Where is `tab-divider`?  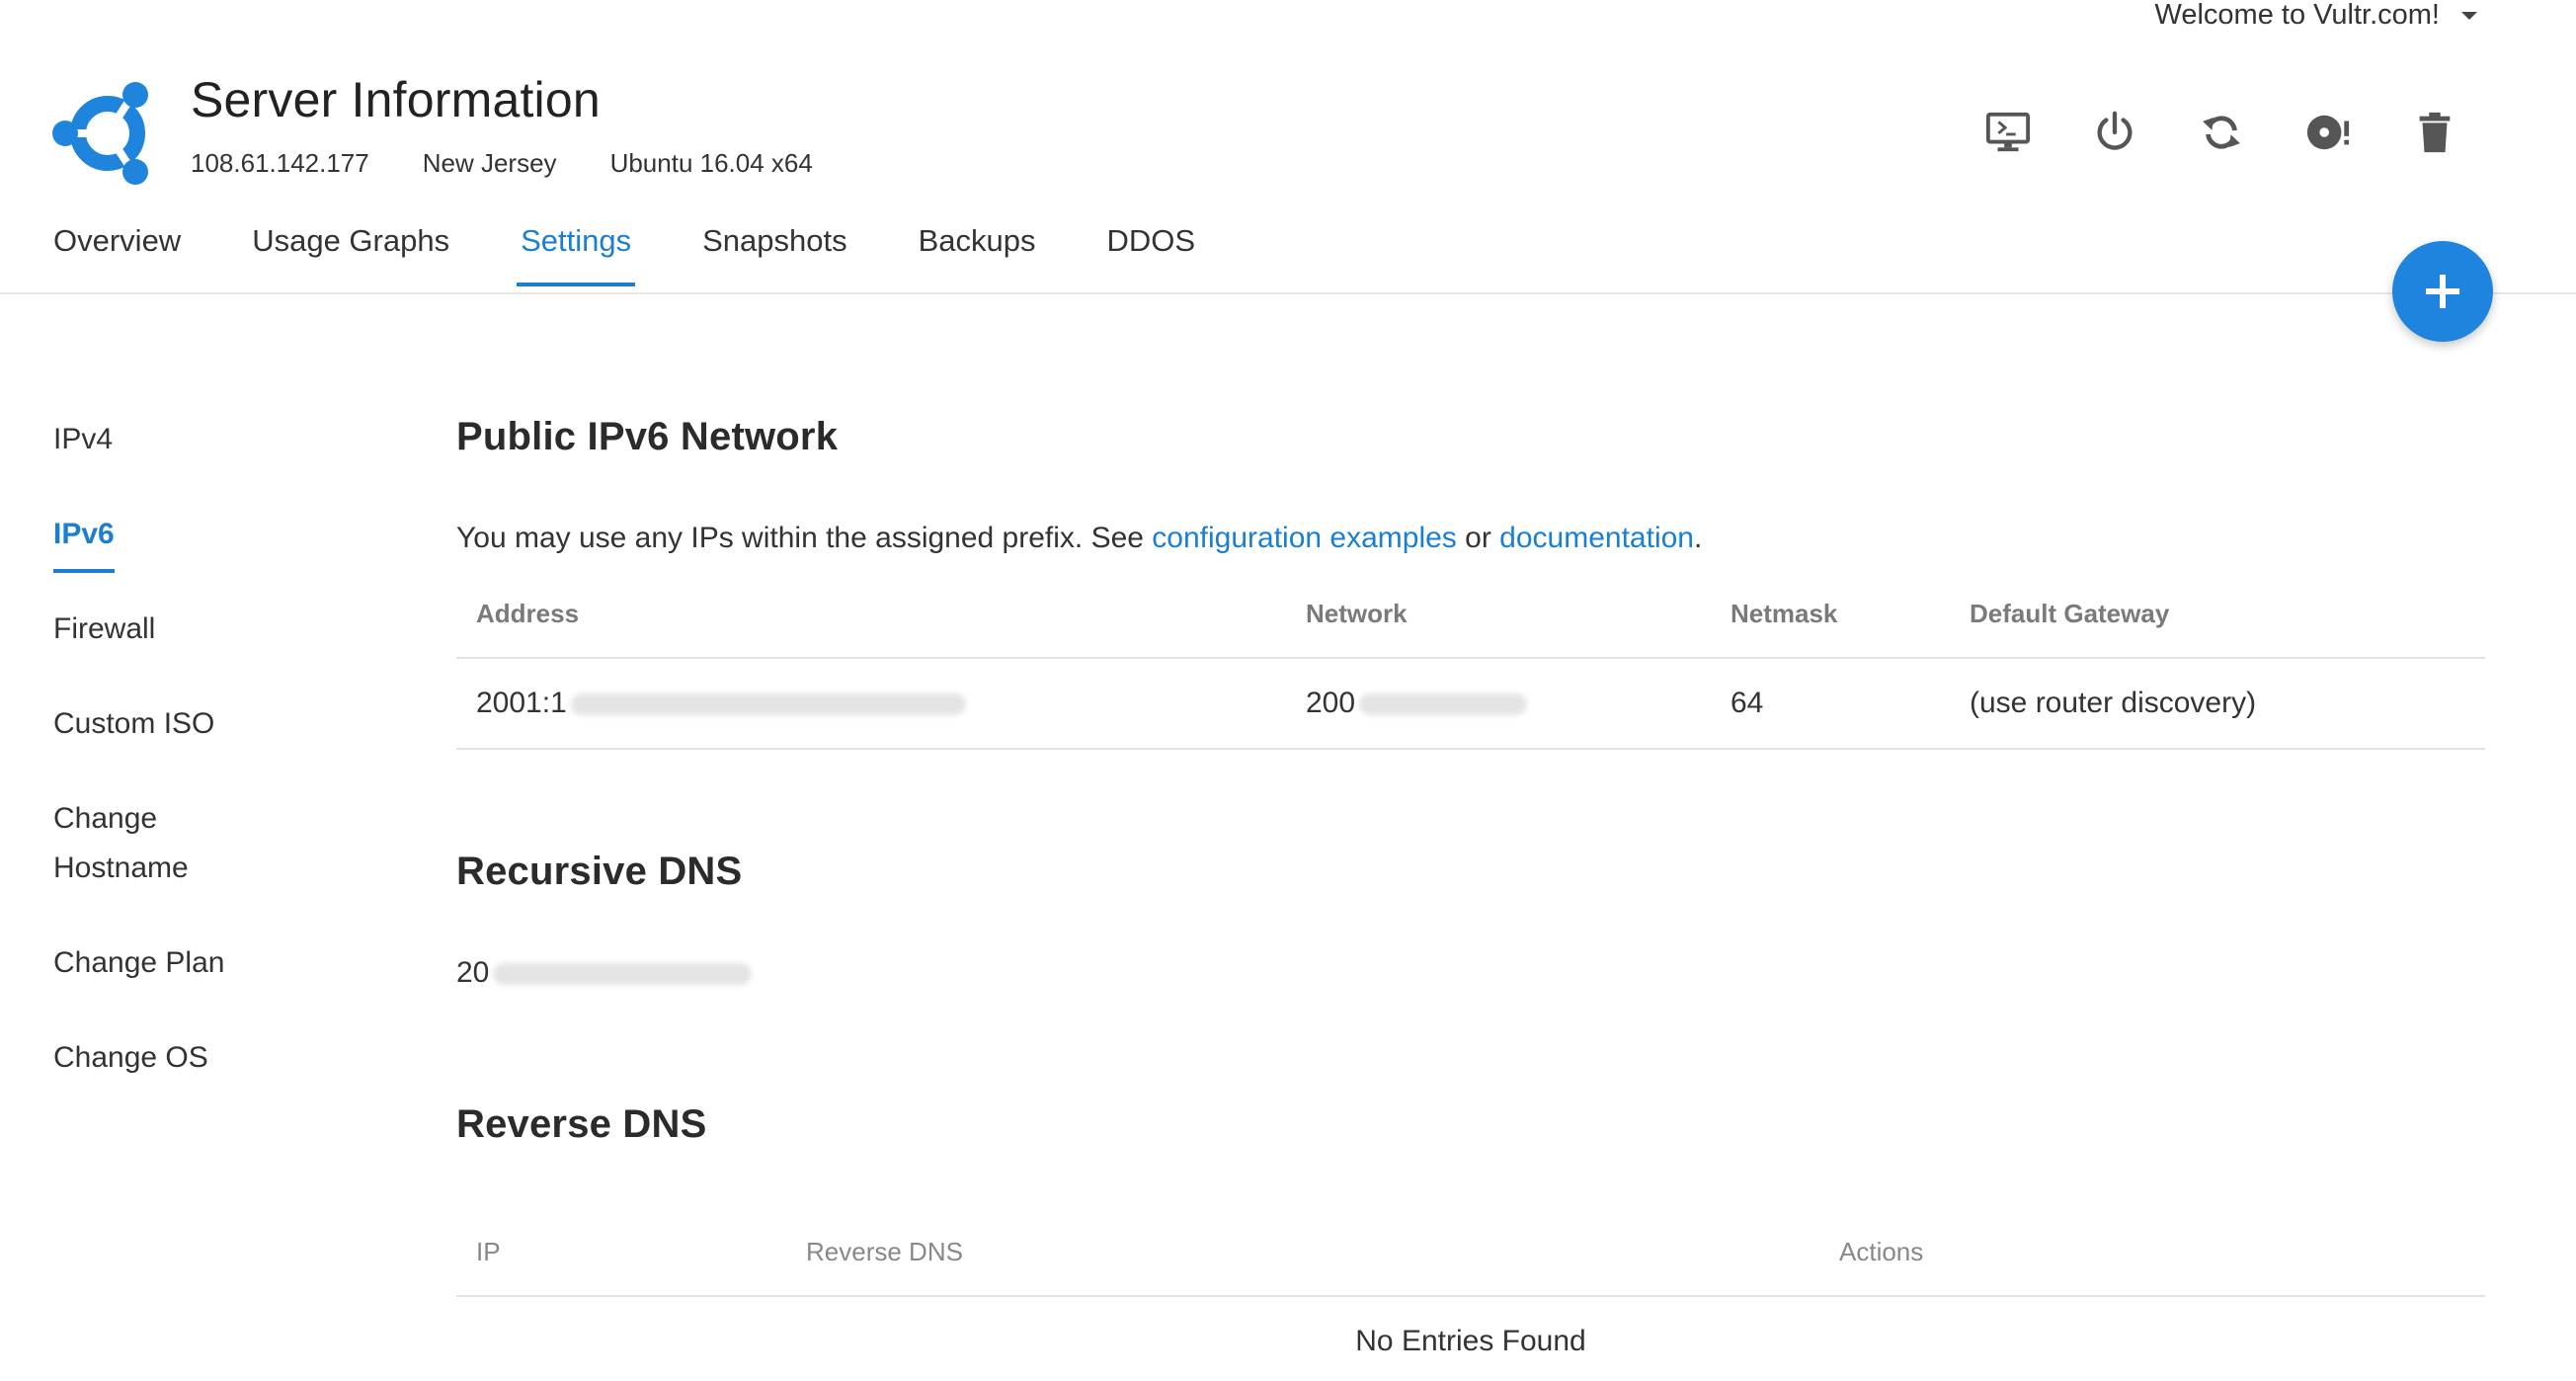 tab-divider is located at coordinates (1288, 293).